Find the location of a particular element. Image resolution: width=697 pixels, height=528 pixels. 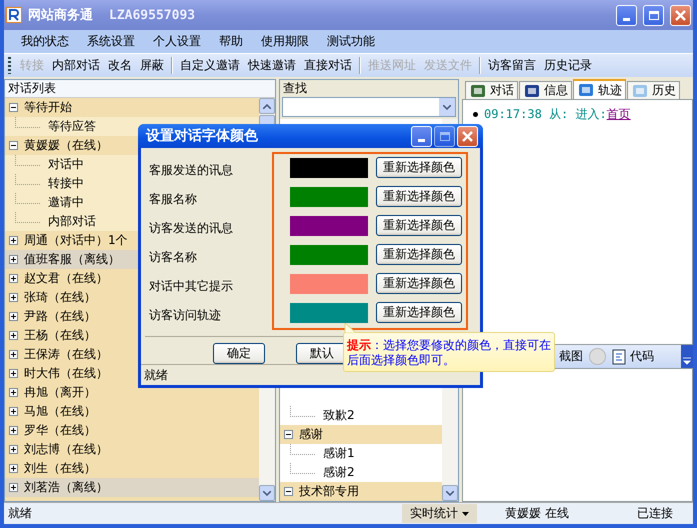

connection-status: 已连接 is located at coordinates (655, 513).